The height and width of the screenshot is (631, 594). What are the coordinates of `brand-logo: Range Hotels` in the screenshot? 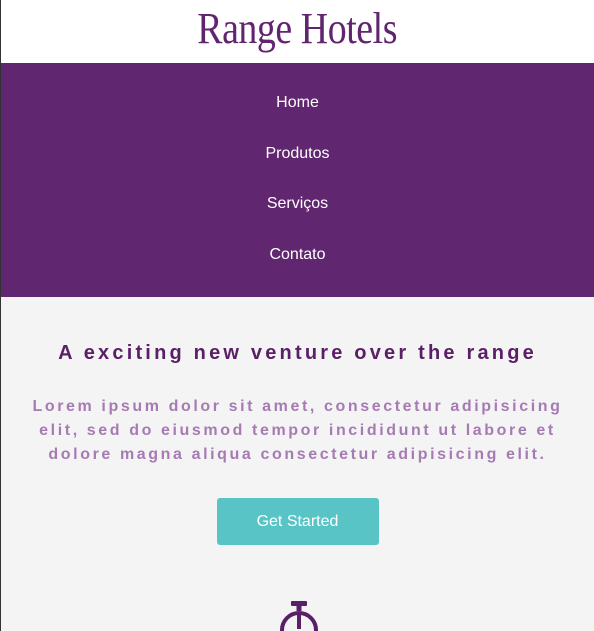 It's located at (298, 28).